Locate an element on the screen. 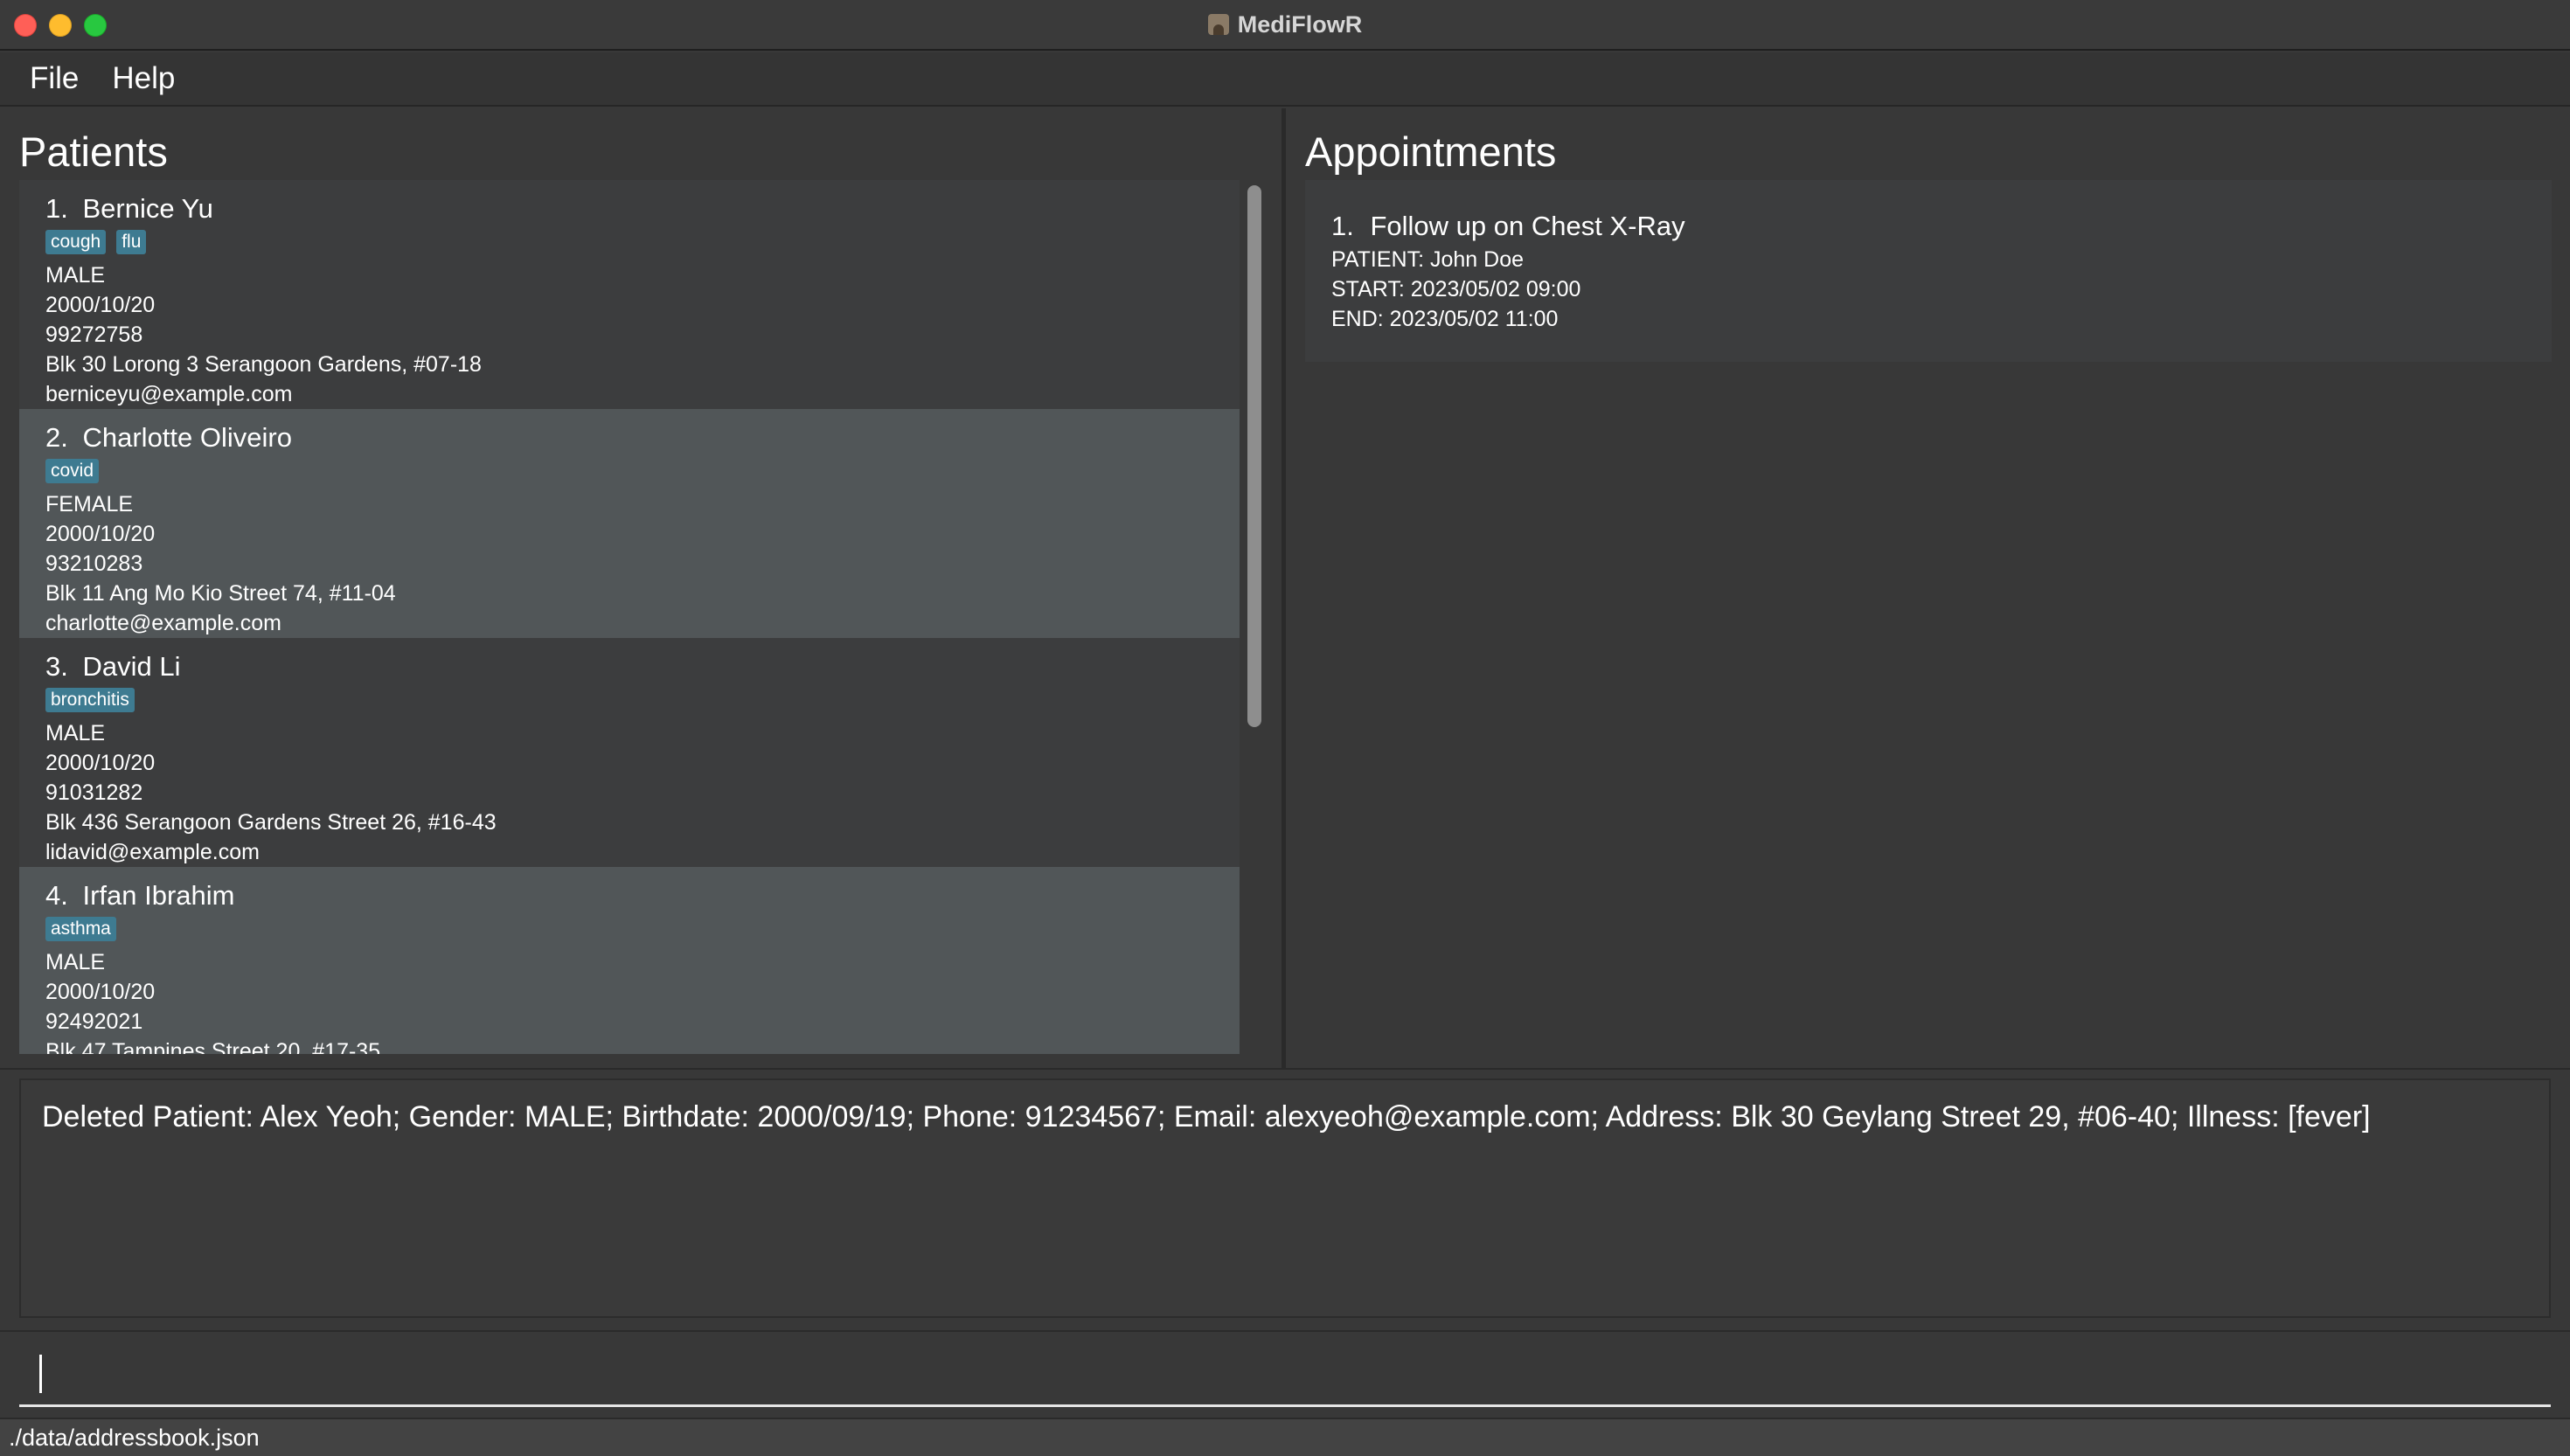 This screenshot has width=2570, height=1456. data-file-path: ./data/addressbook.json is located at coordinates (134, 1437).